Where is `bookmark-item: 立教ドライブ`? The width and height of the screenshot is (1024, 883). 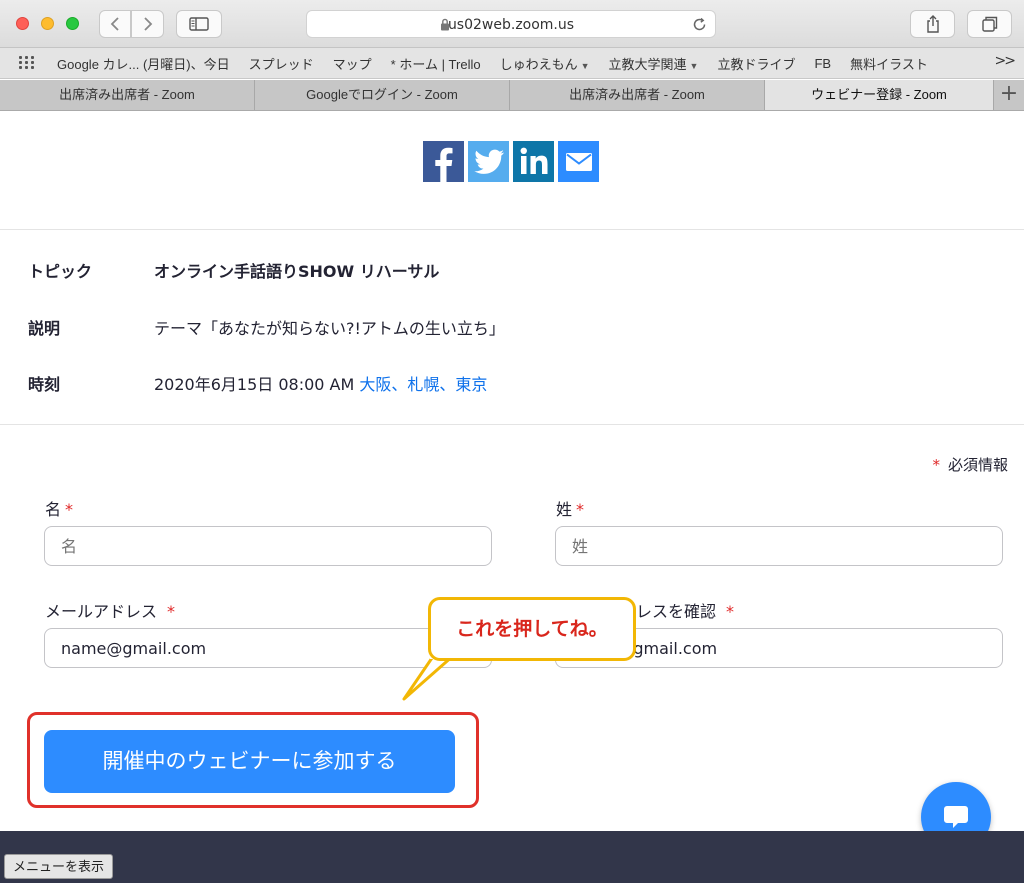
bookmark-item: 立教ドライブ is located at coordinates (756, 63).